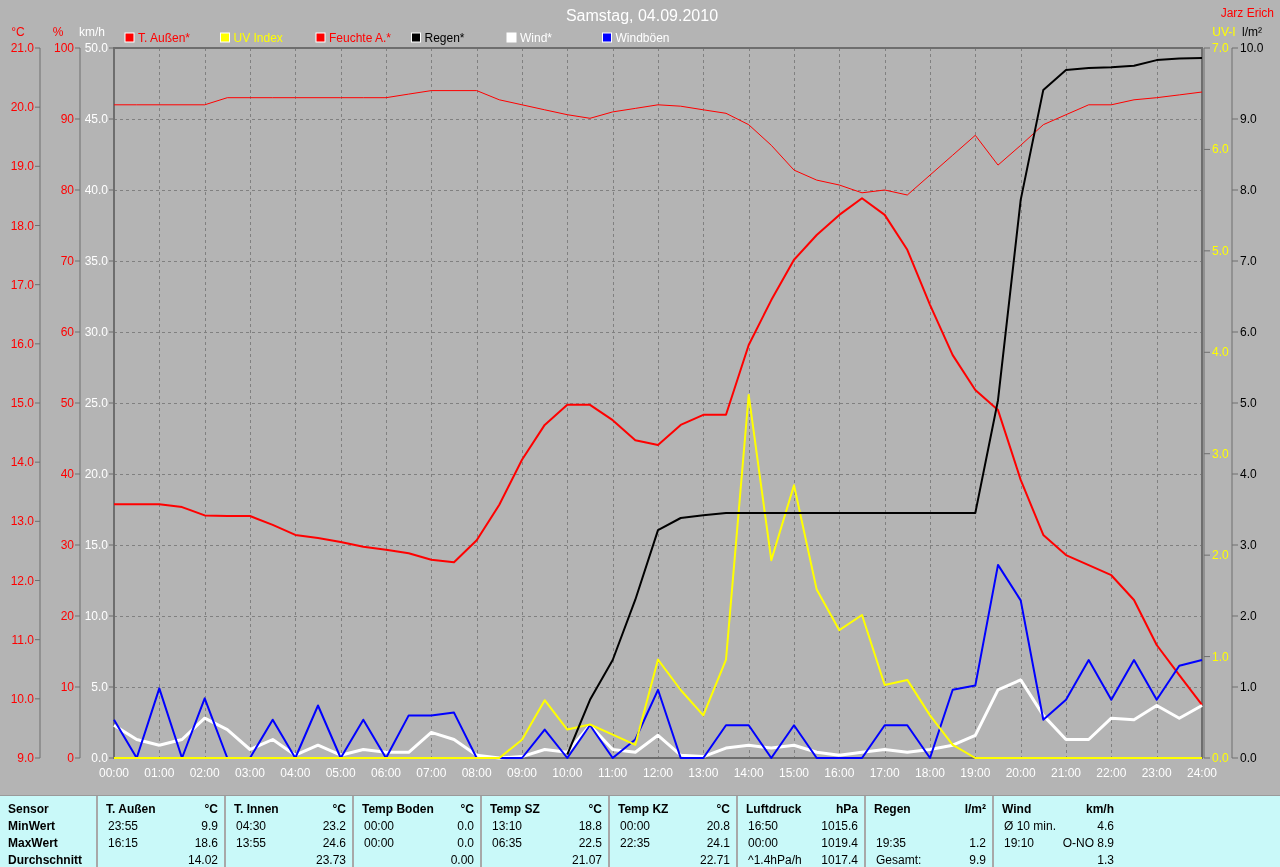 Image resolution: width=1280 pixels, height=867 pixels. Describe the element at coordinates (884, 773) in the screenshot. I see `time-tick-label: 17:00` at that location.